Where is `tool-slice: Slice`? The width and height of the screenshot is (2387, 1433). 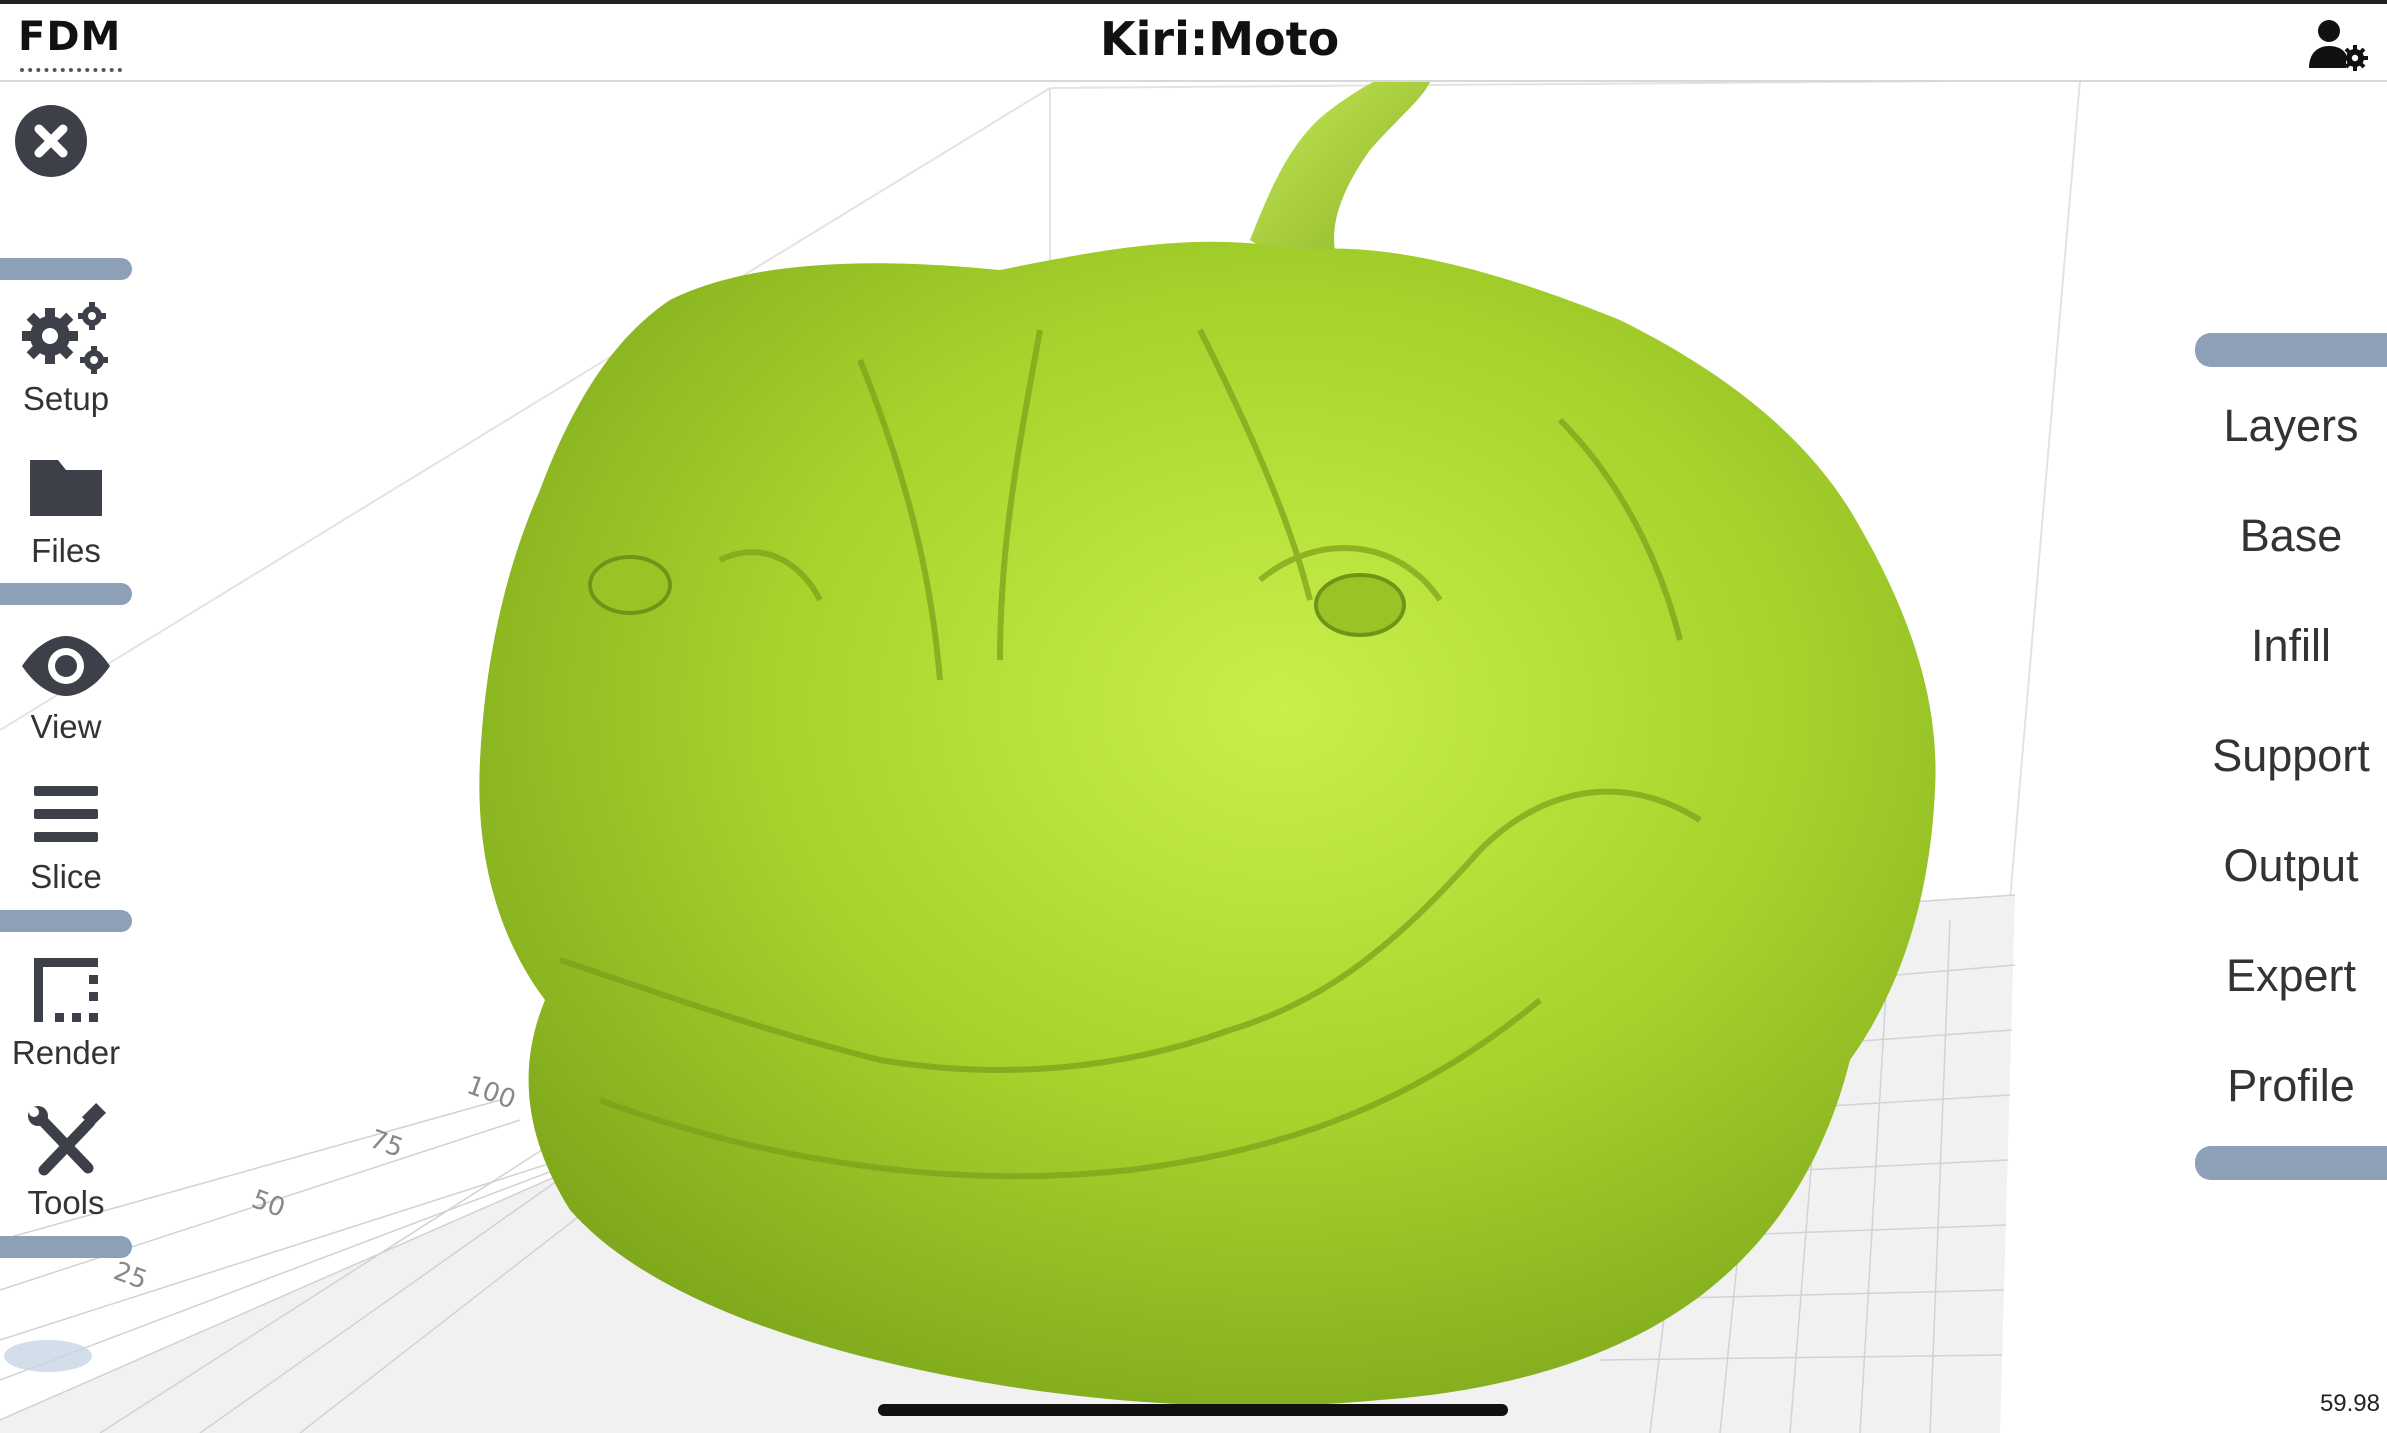 tool-slice: Slice is located at coordinates (66, 836).